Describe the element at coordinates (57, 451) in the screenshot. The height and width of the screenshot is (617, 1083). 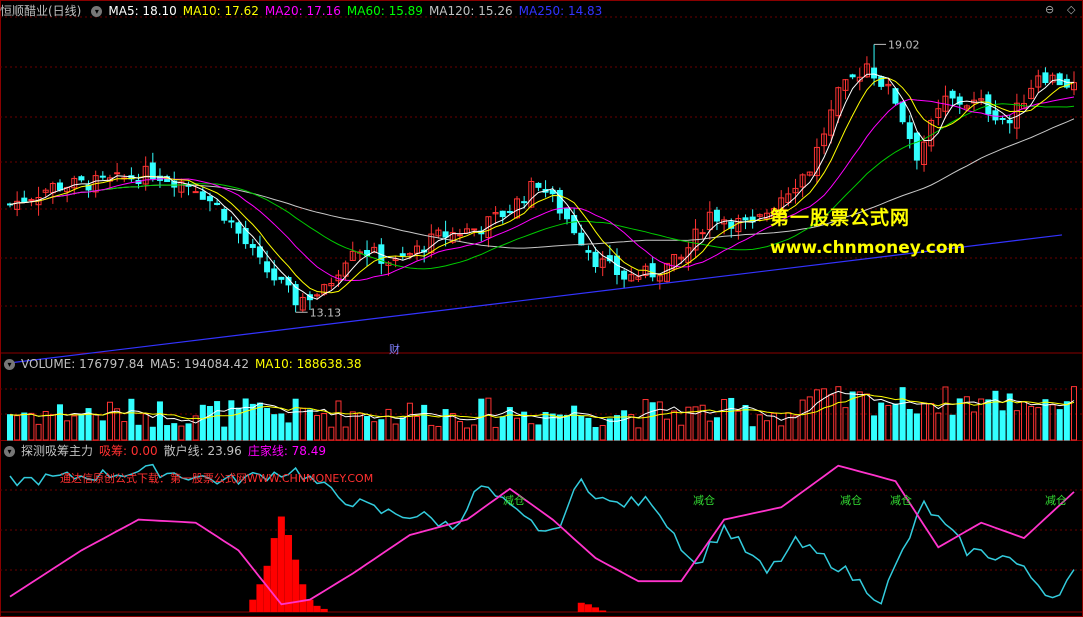
I see `indicator-name: 探测吸筹主力` at that location.